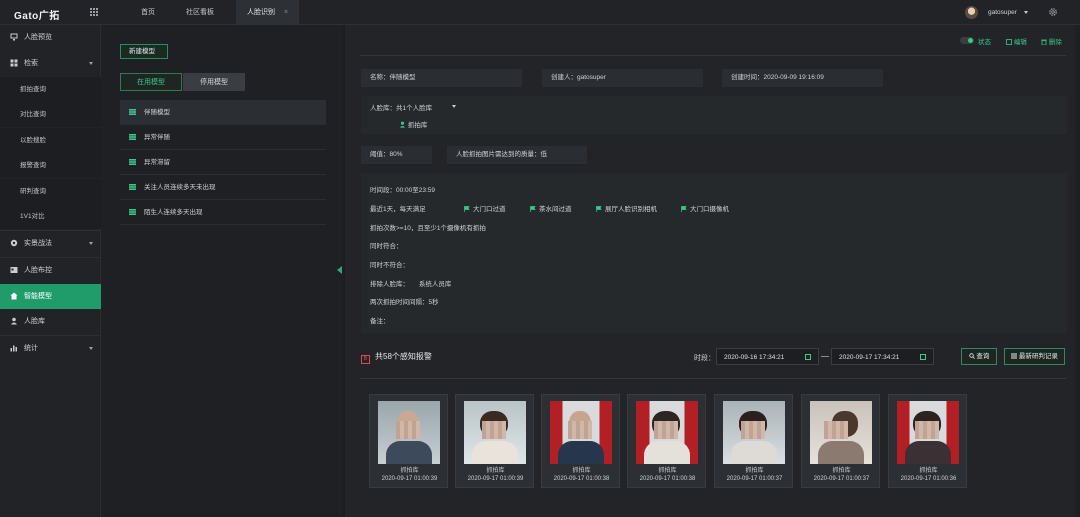 This screenshot has height=517, width=1080. I want to click on user-name: gatosuper, so click(1002, 12).